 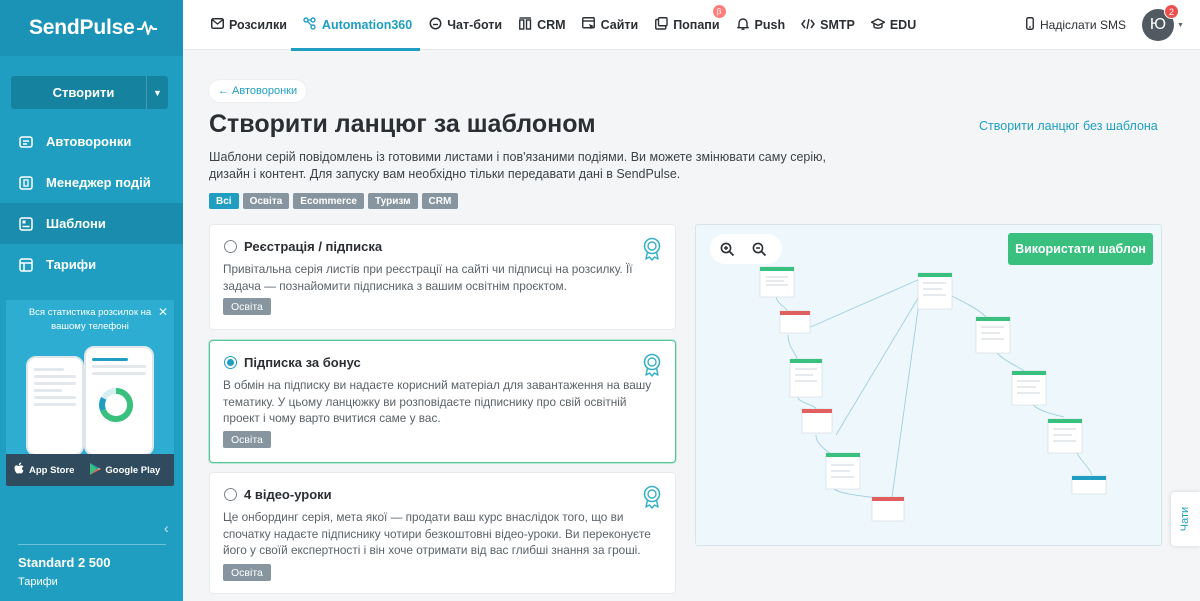 I want to click on caret-down-icon: ▼, so click(x=157, y=92).